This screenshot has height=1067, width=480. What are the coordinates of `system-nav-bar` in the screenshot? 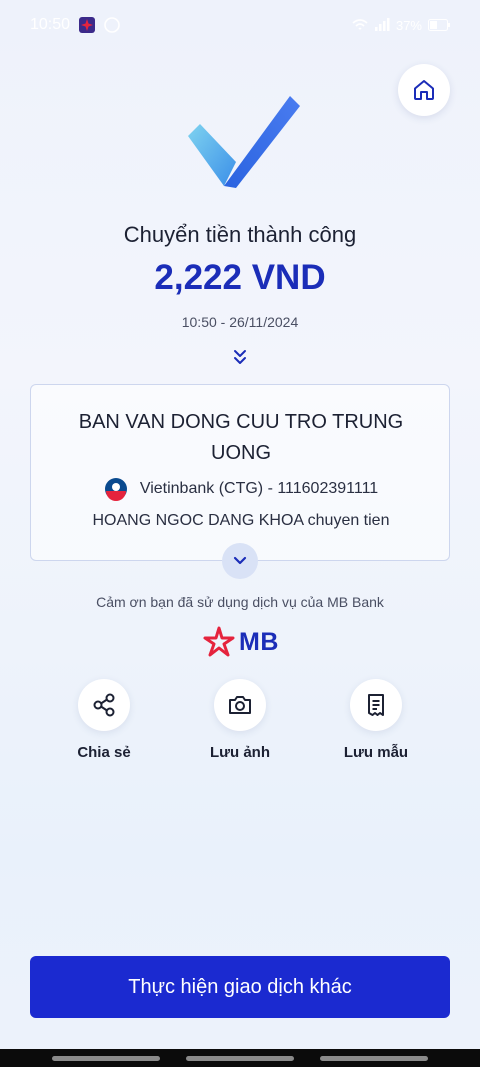 It's located at (240, 1058).